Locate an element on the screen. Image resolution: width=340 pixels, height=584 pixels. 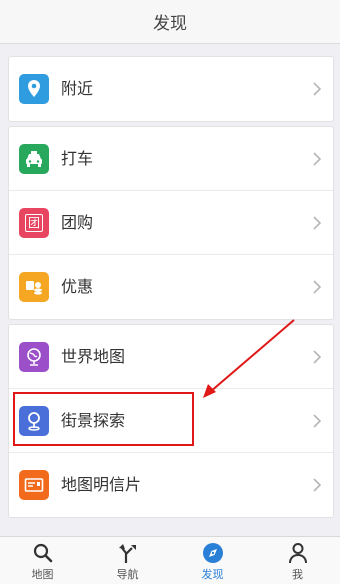
tab-discover: 发现 is located at coordinates (212, 560).